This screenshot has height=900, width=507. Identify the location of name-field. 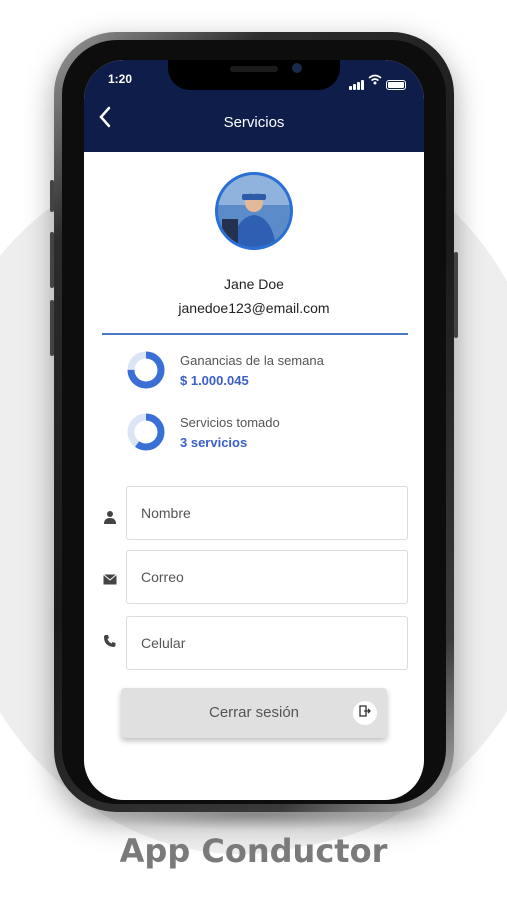
(267, 513).